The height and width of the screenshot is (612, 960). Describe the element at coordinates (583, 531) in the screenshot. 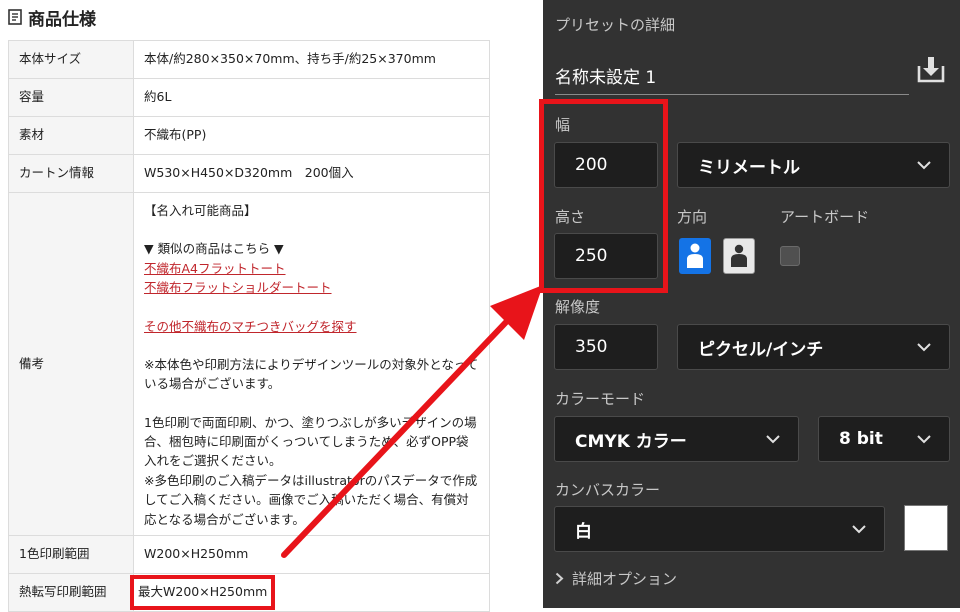

I see `canvas-color-value: 白` at that location.